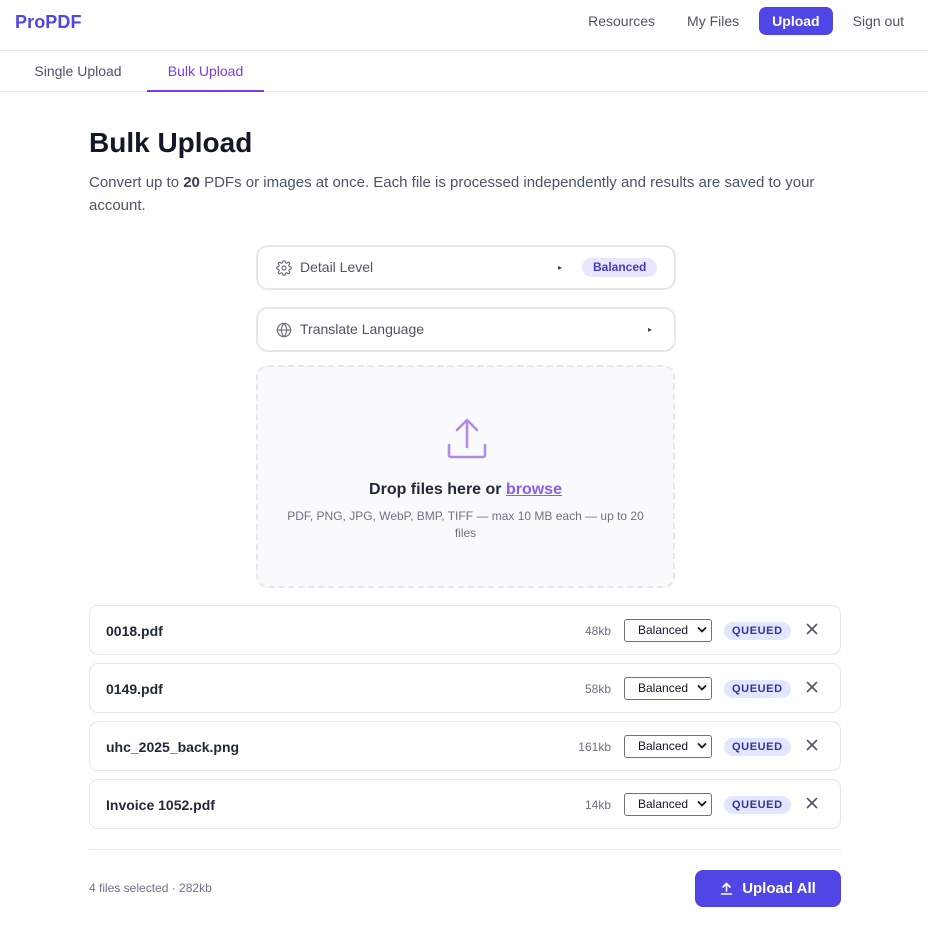  Describe the element at coordinates (284, 330) in the screenshot. I see `globe-icon` at that location.